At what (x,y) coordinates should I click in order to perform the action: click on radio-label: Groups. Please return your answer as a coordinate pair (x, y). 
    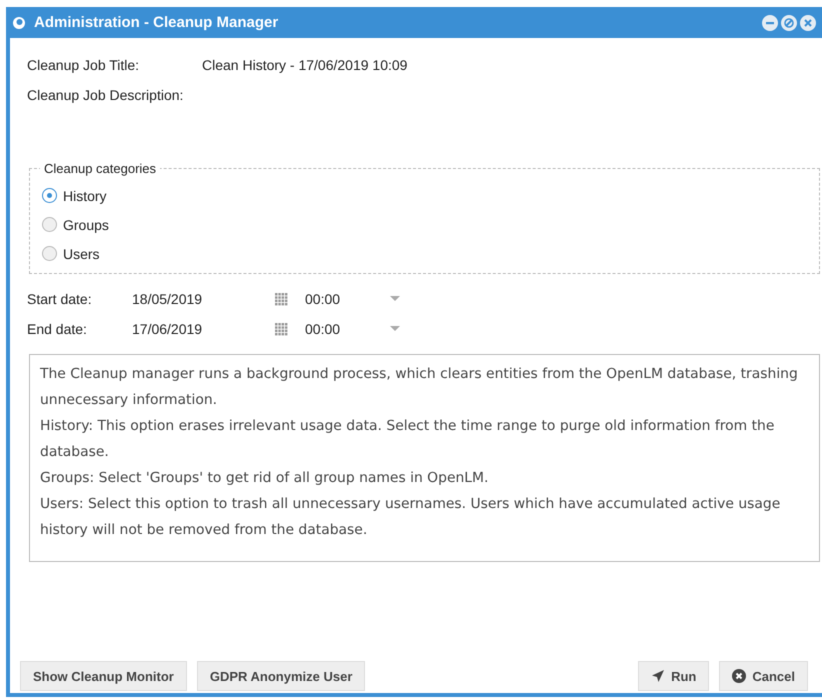
    Looking at the image, I should click on (86, 224).